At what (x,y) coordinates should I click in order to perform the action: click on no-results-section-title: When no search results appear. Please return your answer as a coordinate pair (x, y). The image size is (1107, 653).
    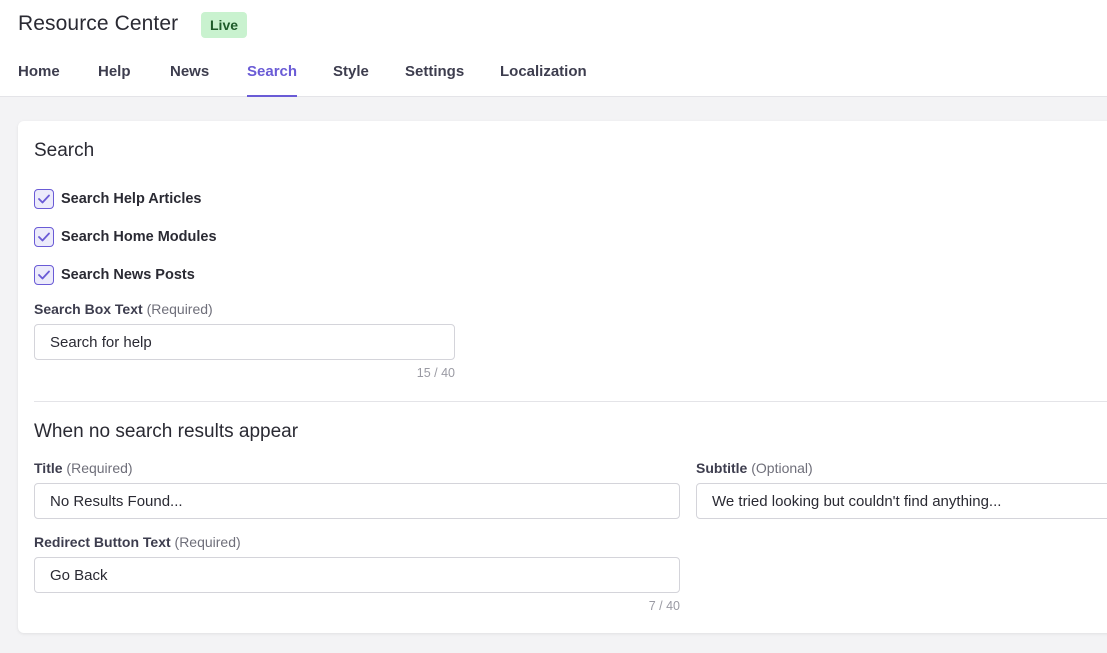
    Looking at the image, I should click on (166, 431).